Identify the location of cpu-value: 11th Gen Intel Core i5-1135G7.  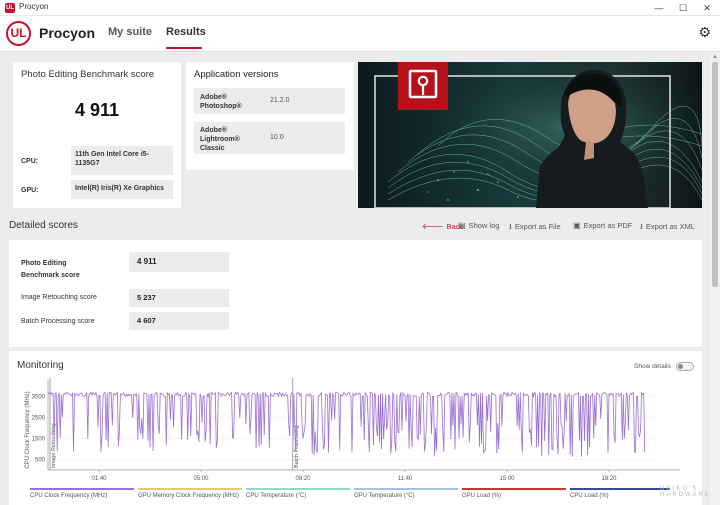
(112, 159).